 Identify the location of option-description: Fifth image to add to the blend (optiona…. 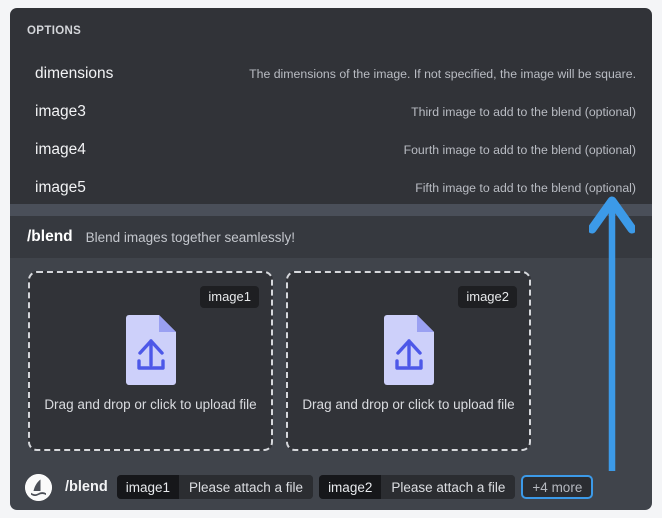
(525, 188).